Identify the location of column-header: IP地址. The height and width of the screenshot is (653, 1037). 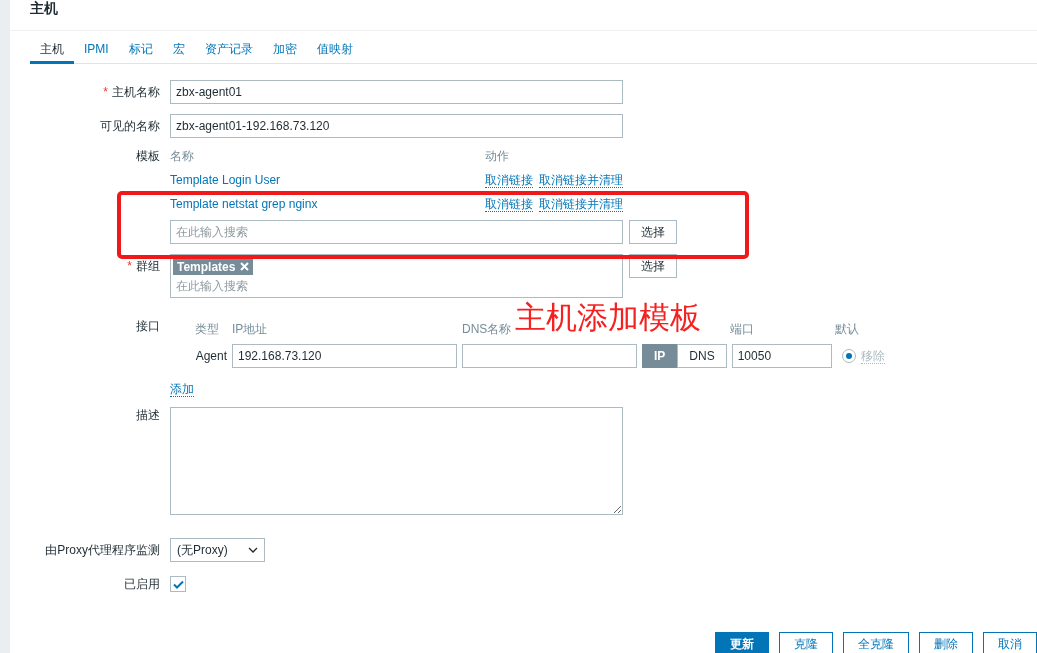
(250, 329).